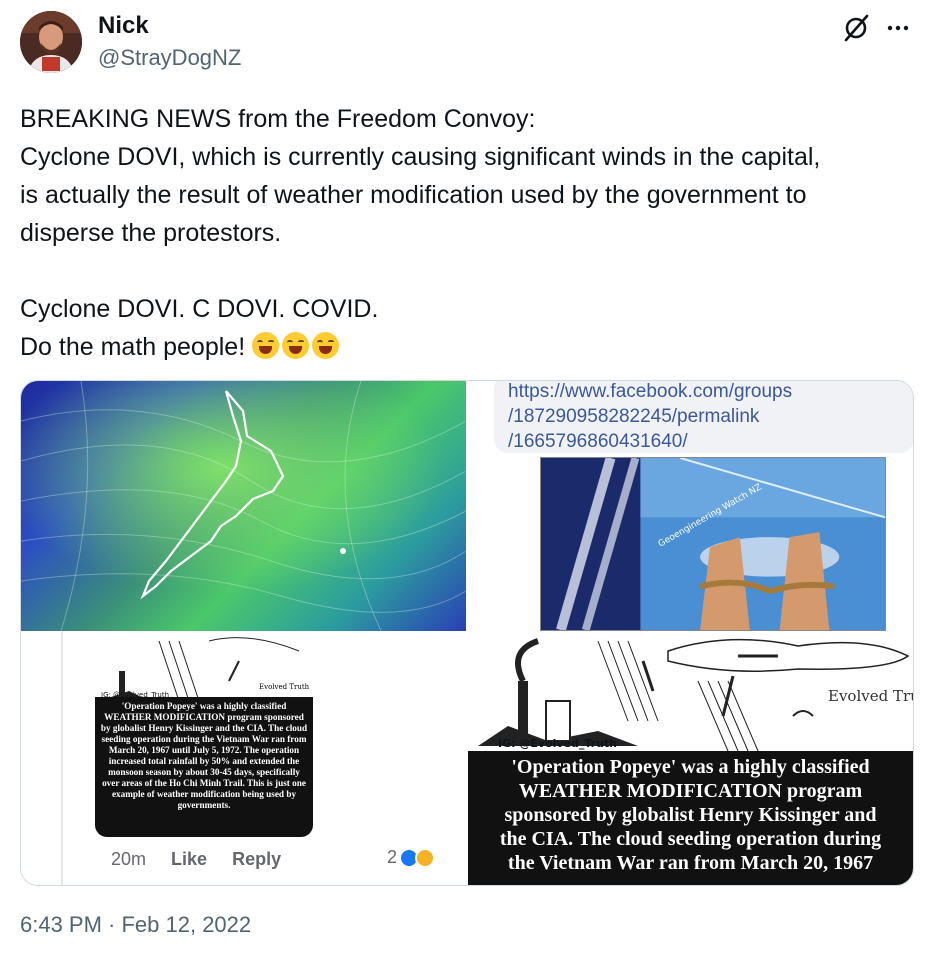 This screenshot has height=959, width=940. Describe the element at coordinates (558, 743) in the screenshot. I see `meme-tag-large: IG: @Evolved_Truth` at that location.